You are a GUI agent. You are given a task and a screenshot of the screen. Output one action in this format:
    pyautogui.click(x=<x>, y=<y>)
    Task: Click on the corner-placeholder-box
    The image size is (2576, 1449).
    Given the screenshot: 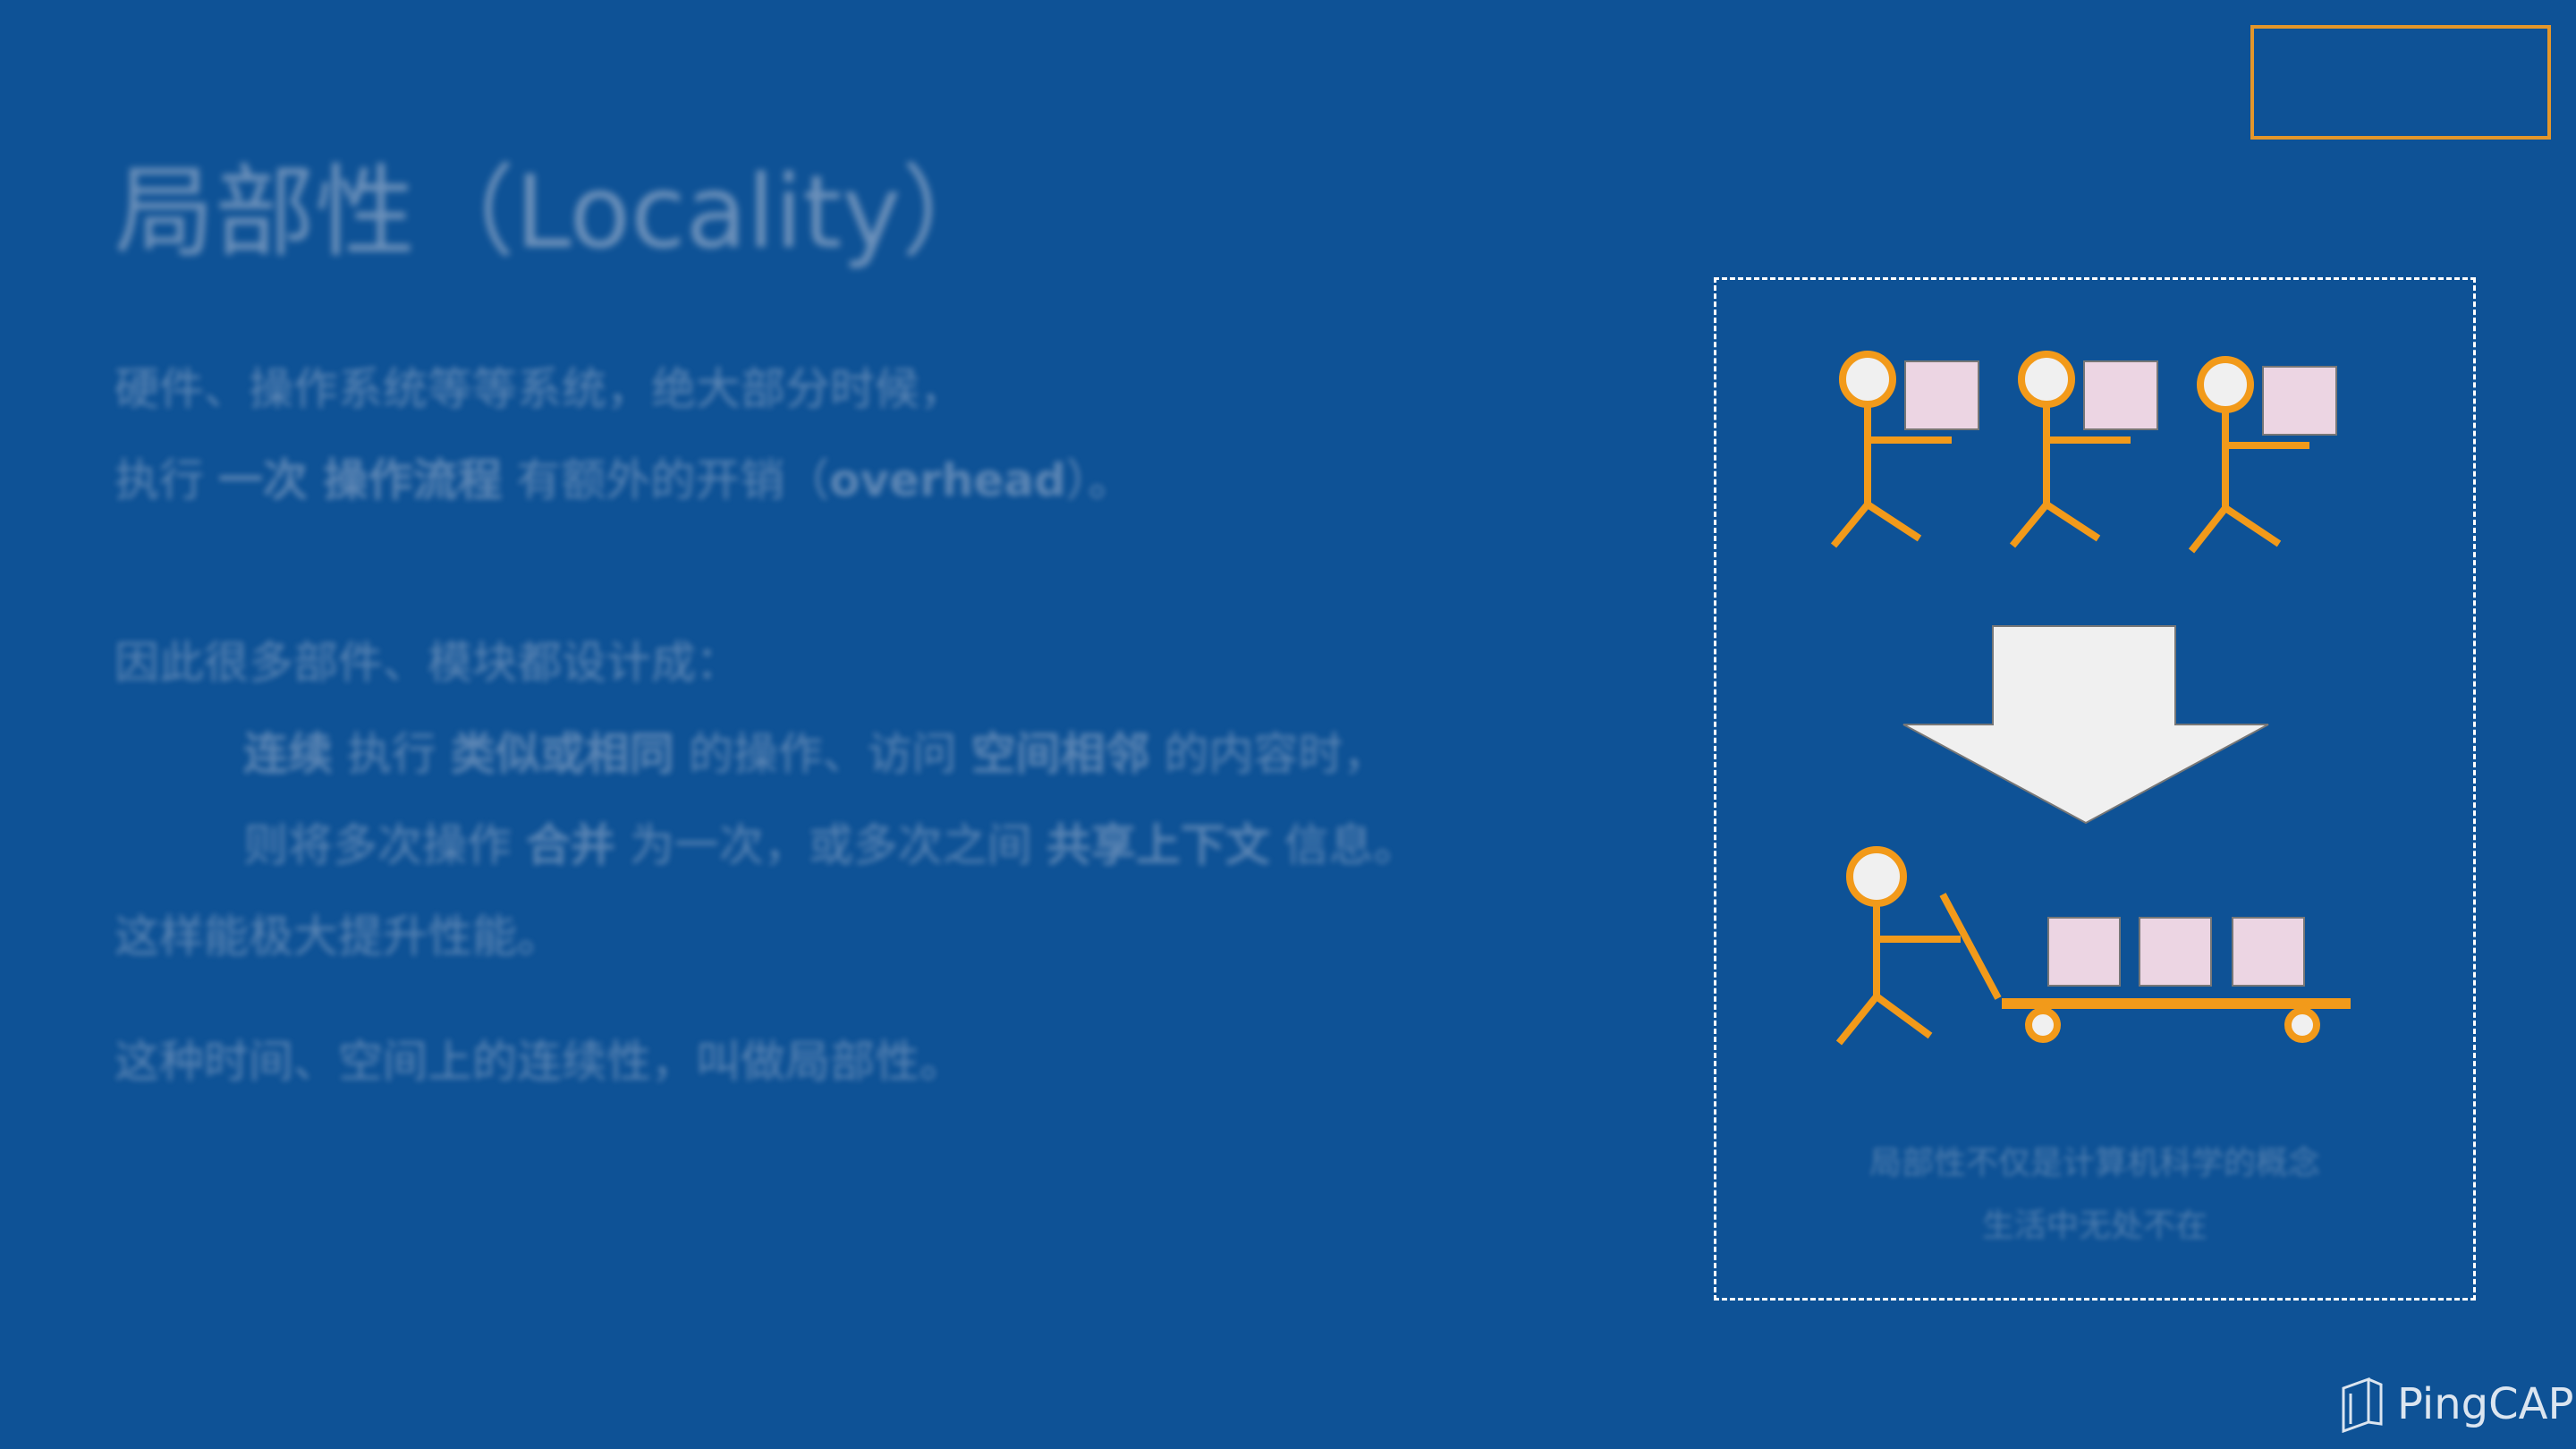 What is the action you would take?
    pyautogui.click(x=2400, y=82)
    